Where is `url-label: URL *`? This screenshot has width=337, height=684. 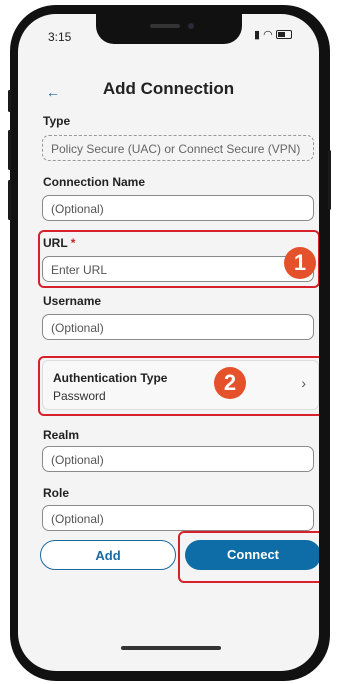 url-label: URL * is located at coordinates (59, 243).